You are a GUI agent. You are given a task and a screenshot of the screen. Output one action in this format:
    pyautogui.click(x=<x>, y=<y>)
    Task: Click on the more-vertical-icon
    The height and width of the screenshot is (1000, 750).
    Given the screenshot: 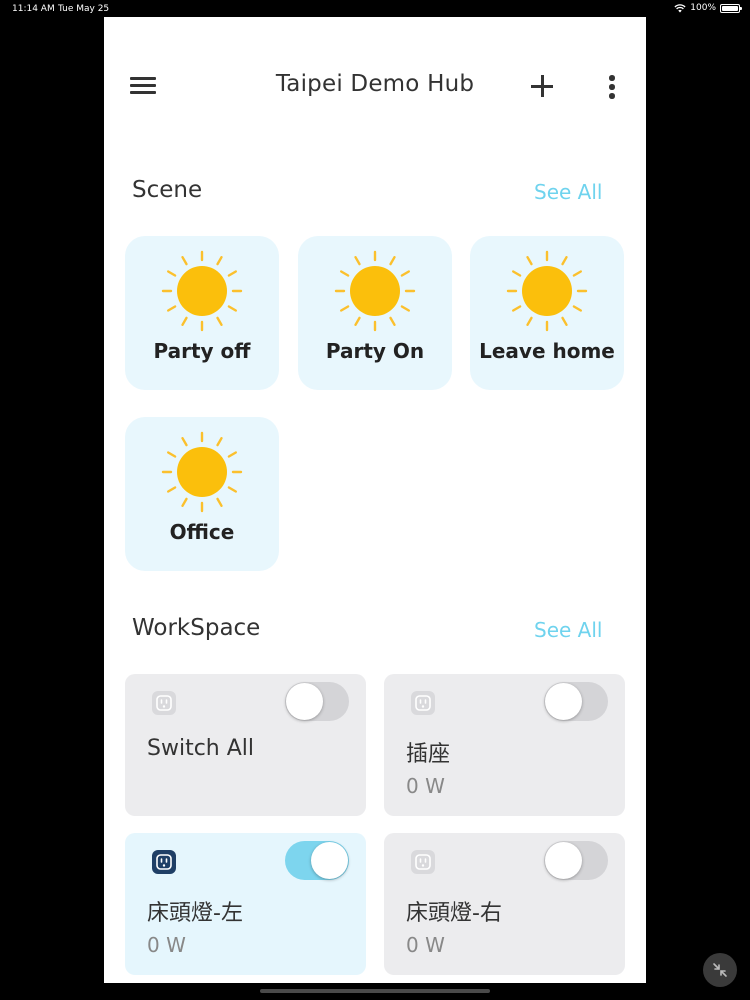 What is the action you would take?
    pyautogui.click(x=612, y=87)
    